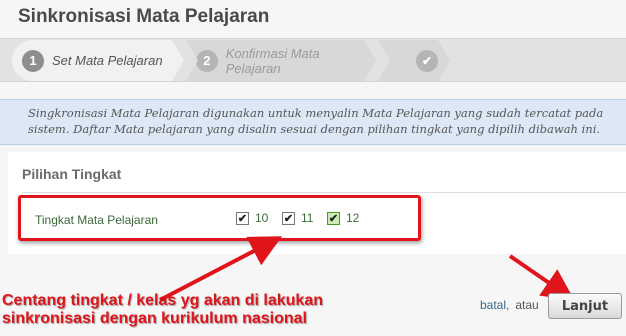 The height and width of the screenshot is (336, 626). I want to click on annotation-arrows, so click(367, 269).